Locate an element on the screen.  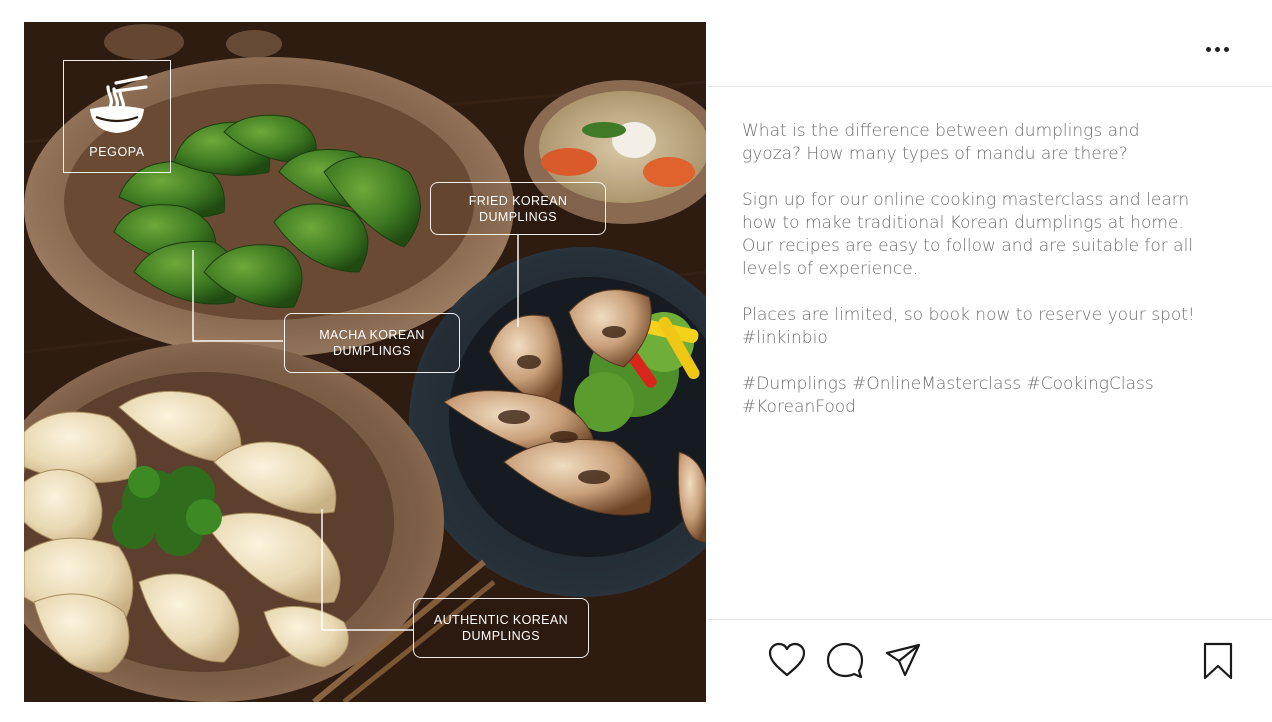
like-button is located at coordinates (787, 662).